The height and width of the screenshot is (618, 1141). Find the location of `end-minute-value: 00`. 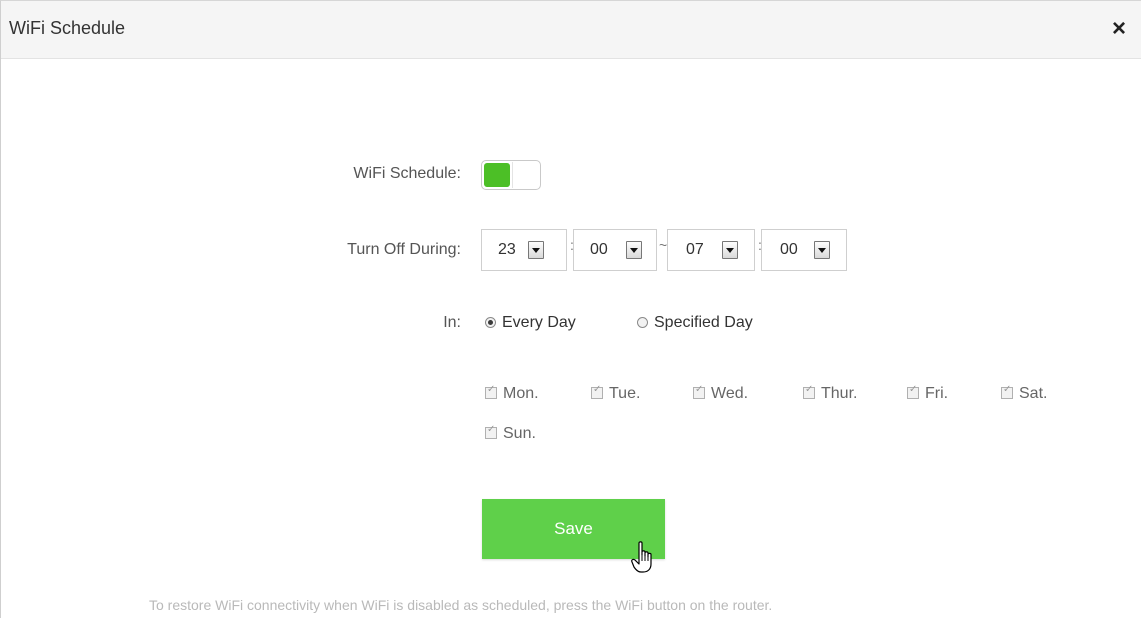

end-minute-value: 00 is located at coordinates (789, 249).